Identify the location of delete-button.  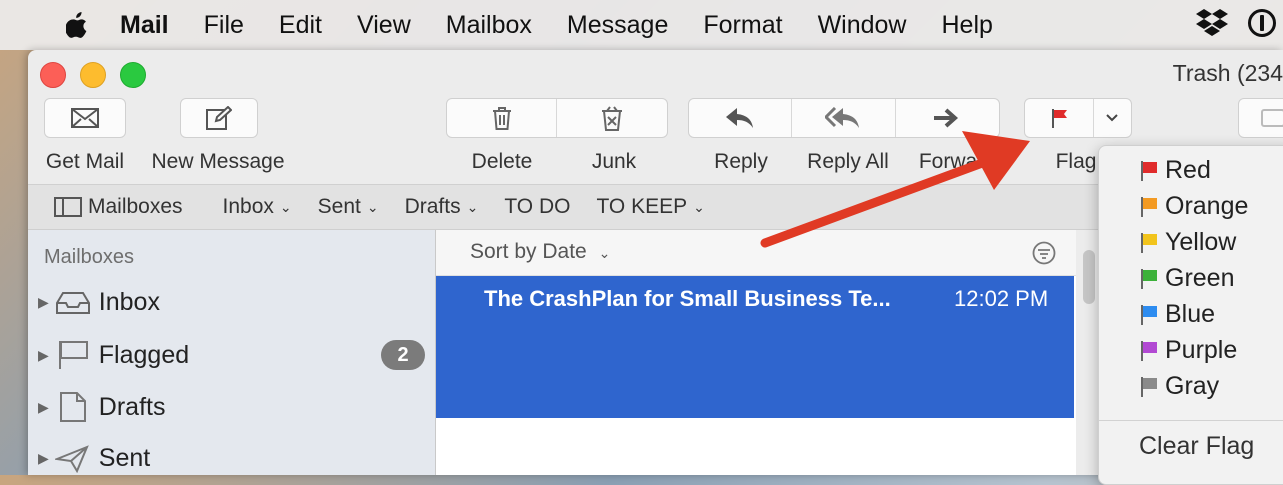
(502, 118).